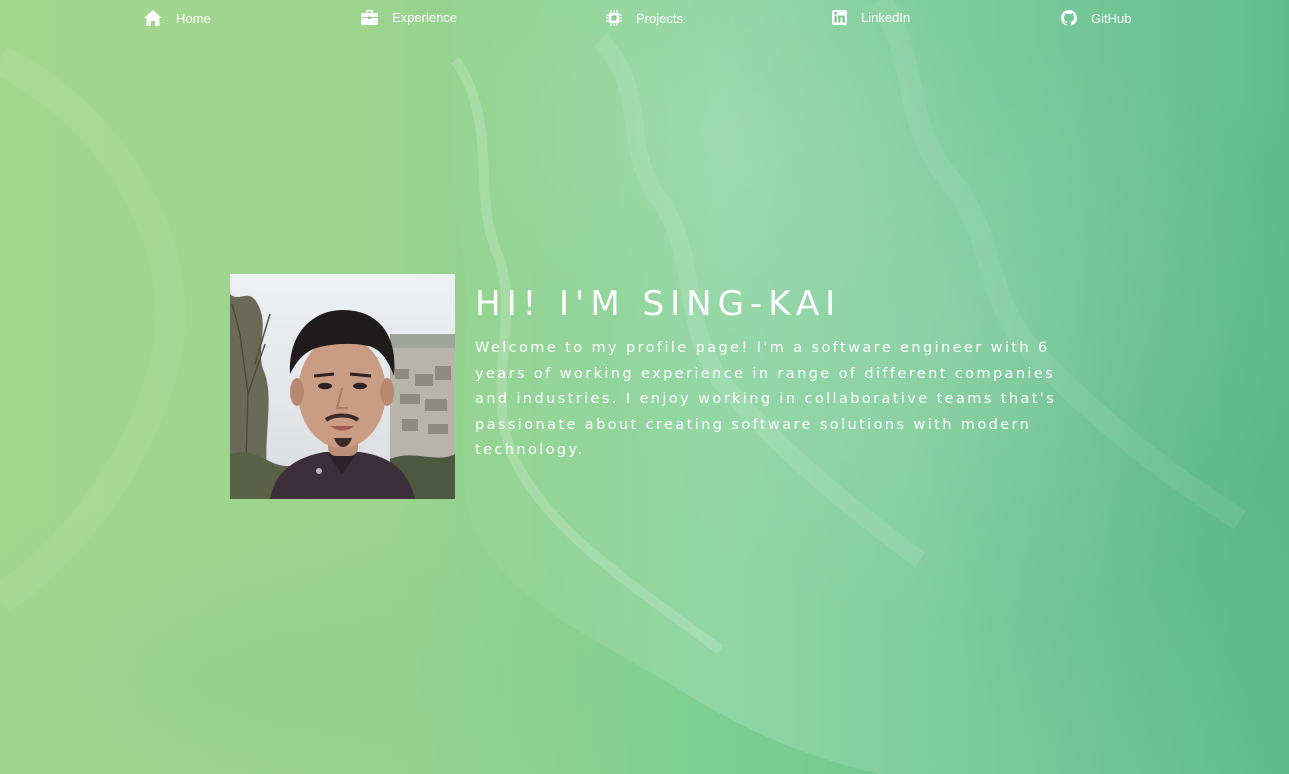 The image size is (1289, 774). What do you see at coordinates (1069, 18) in the screenshot?
I see `github-icon` at bounding box center [1069, 18].